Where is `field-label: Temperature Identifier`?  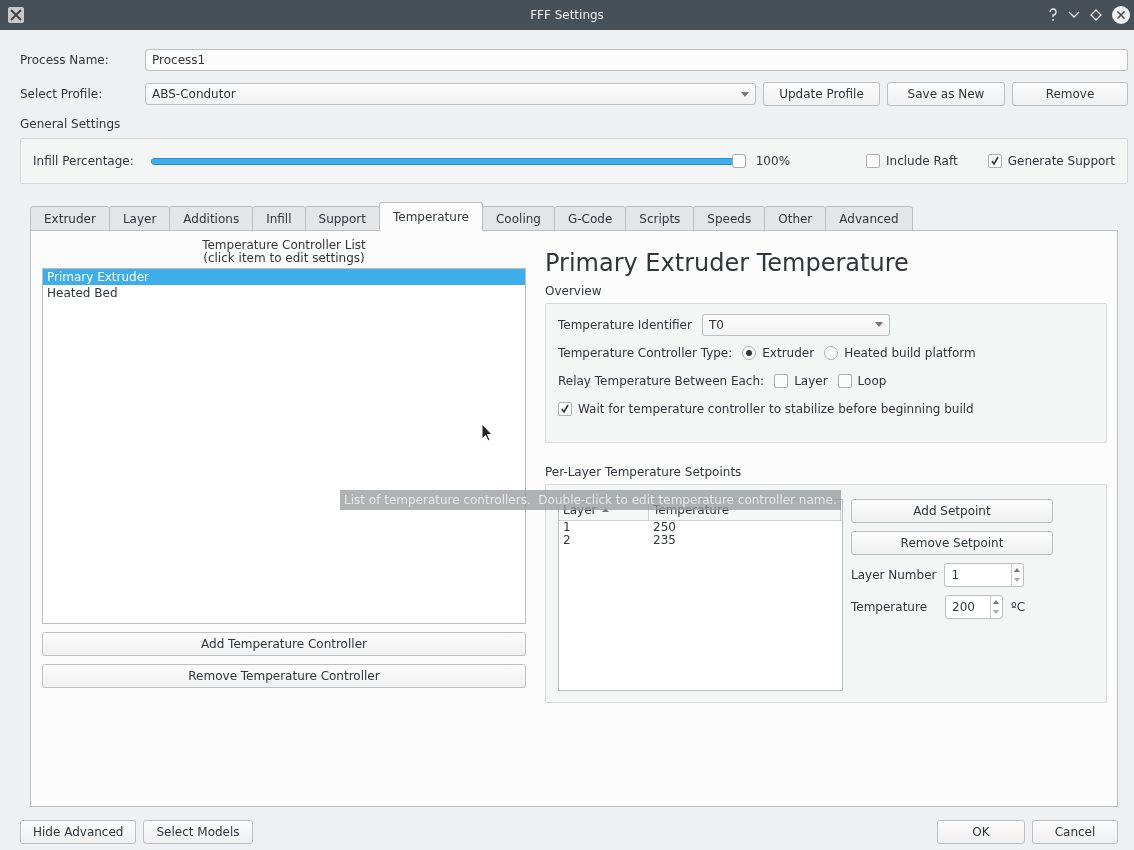
field-label: Temperature Identifier is located at coordinates (625, 324).